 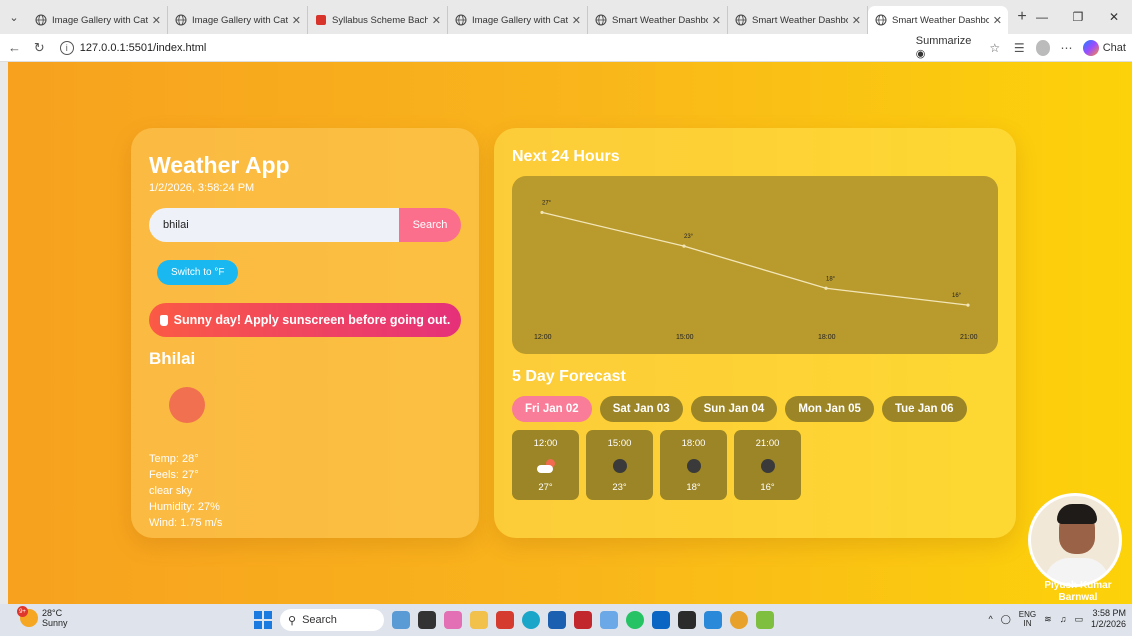 What do you see at coordinates (1019, 48) in the screenshot?
I see `favorites-list-icon: ☰` at bounding box center [1019, 48].